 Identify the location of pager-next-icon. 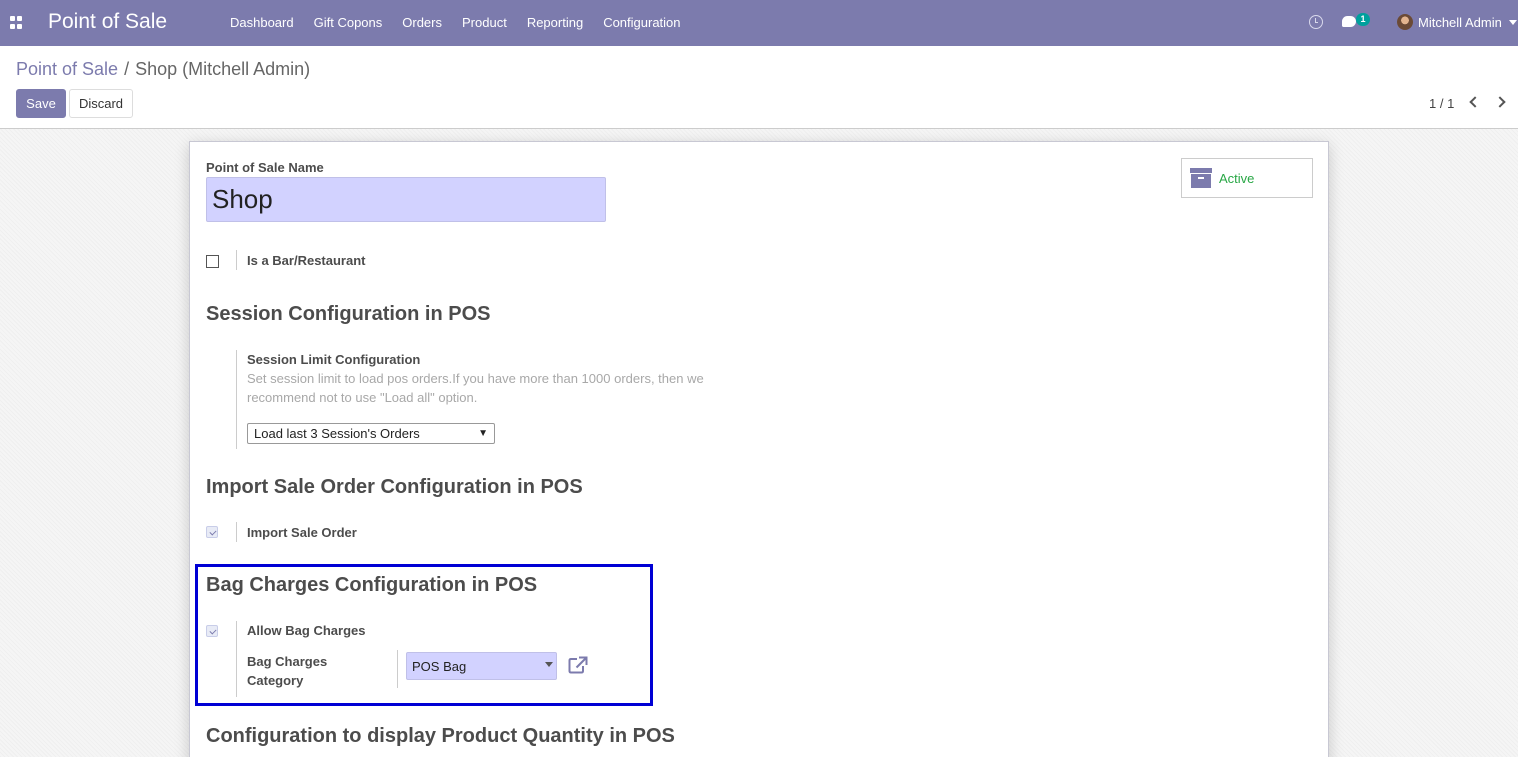
(1500, 102).